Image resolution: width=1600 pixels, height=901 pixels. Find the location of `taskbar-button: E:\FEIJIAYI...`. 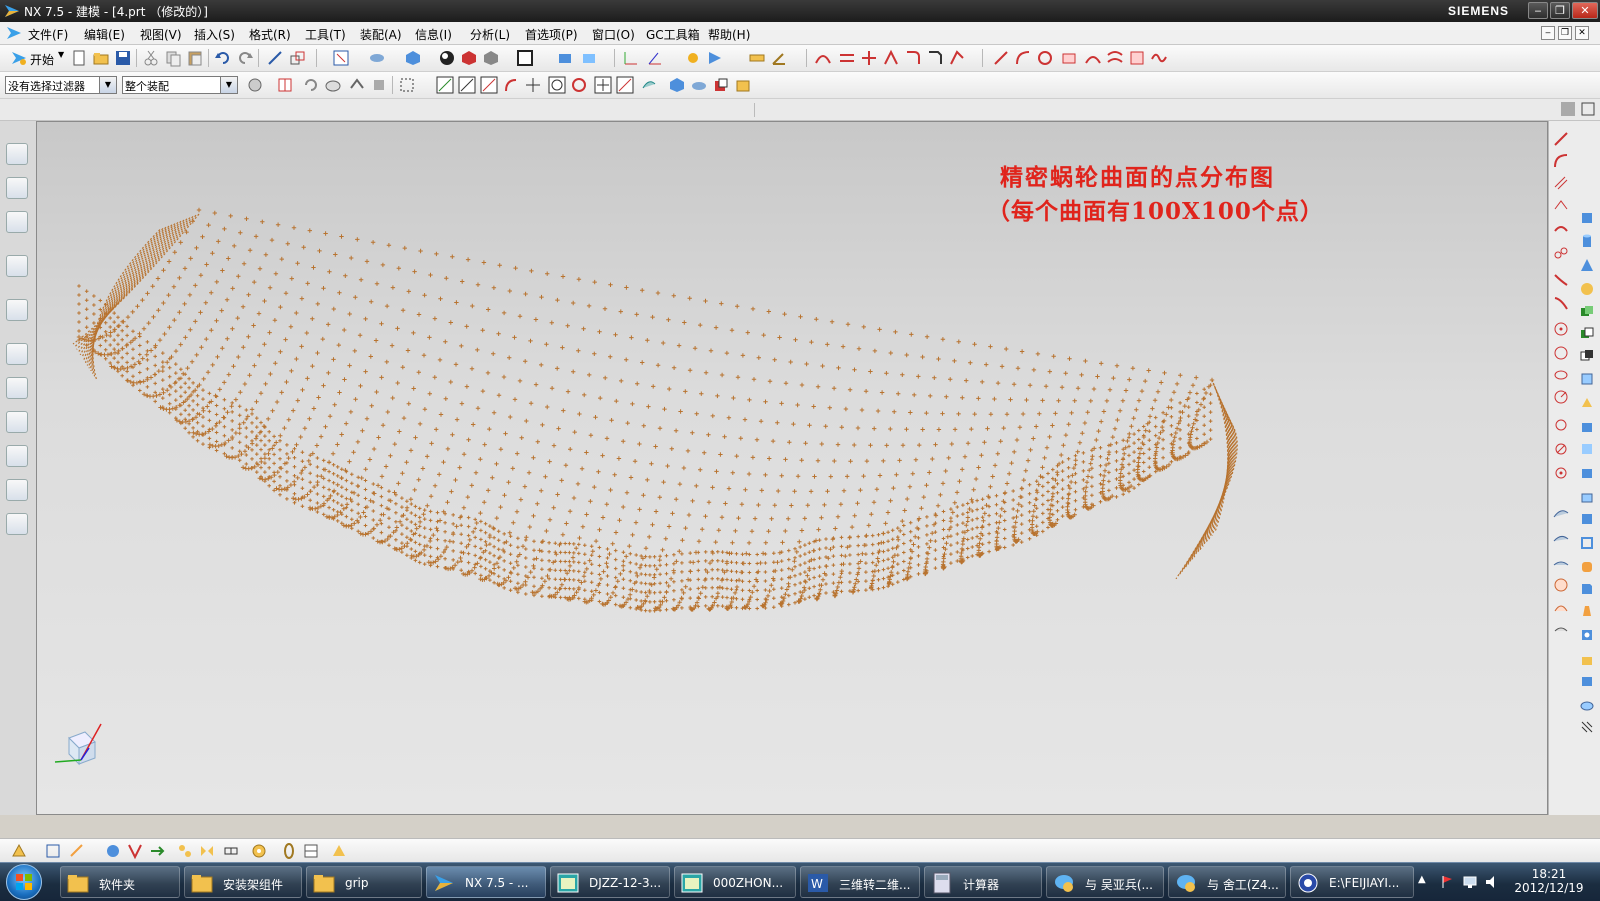

taskbar-button: E:\FEIJIAYI... is located at coordinates (1352, 882).